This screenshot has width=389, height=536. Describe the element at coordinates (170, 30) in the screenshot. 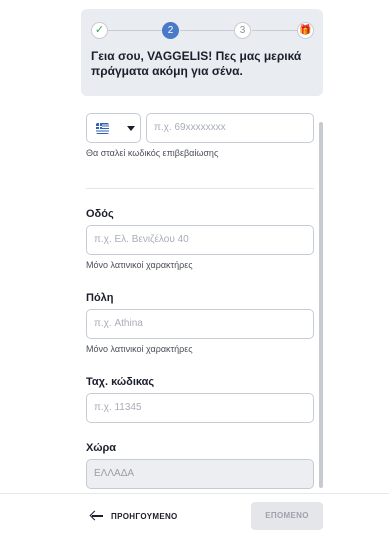

I see `step-2: 2` at that location.